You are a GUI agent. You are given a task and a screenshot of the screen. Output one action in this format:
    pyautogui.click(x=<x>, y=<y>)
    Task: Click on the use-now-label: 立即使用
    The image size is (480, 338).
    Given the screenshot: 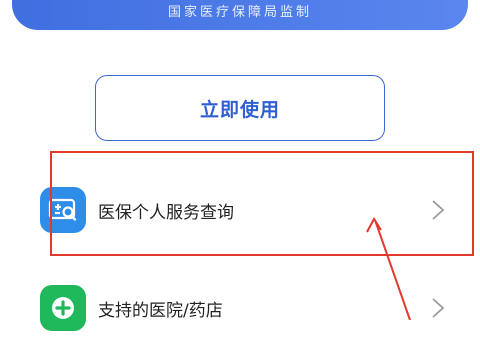 What is the action you would take?
    pyautogui.click(x=239, y=109)
    